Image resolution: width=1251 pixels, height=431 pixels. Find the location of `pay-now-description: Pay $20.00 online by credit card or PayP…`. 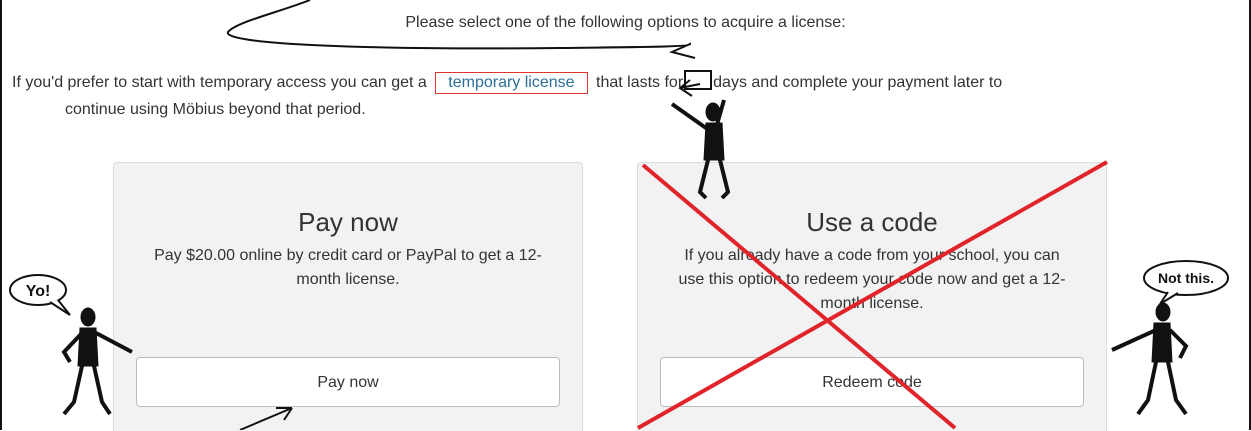

pay-now-description: Pay $20.00 online by credit card or PayP… is located at coordinates (348, 267).